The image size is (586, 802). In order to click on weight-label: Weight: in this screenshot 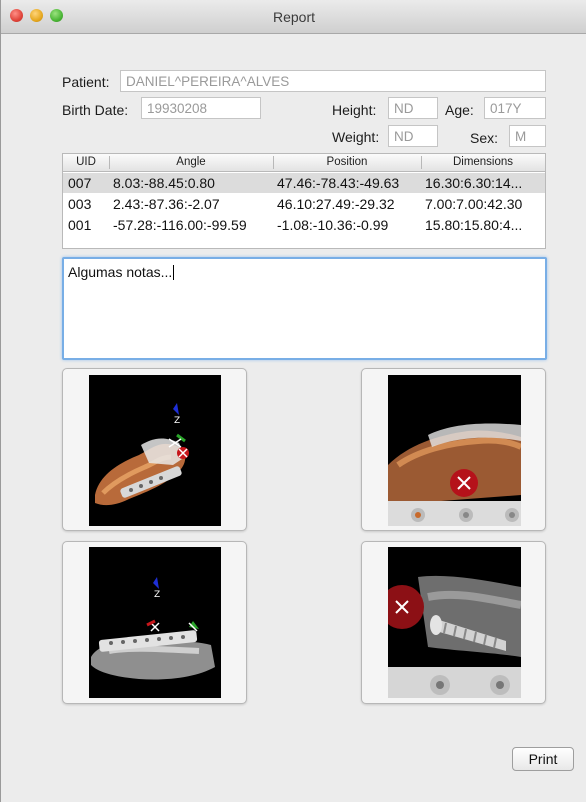, I will do `click(356, 137)`.